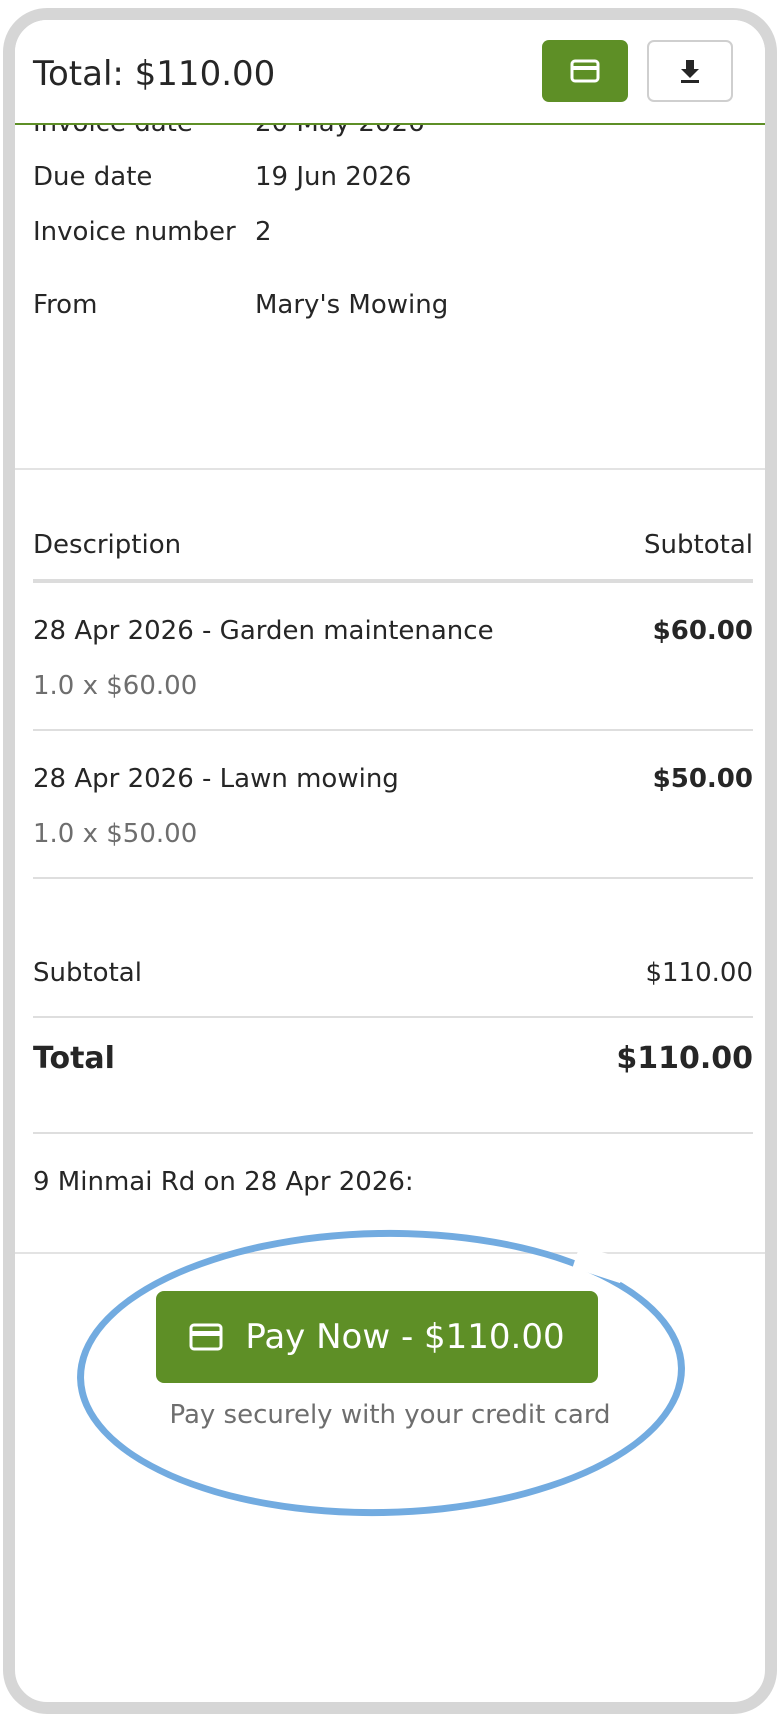  What do you see at coordinates (223, 1182) in the screenshot?
I see `invoice-note: 9 Minmai Rd on 28 Apr 2026:` at bounding box center [223, 1182].